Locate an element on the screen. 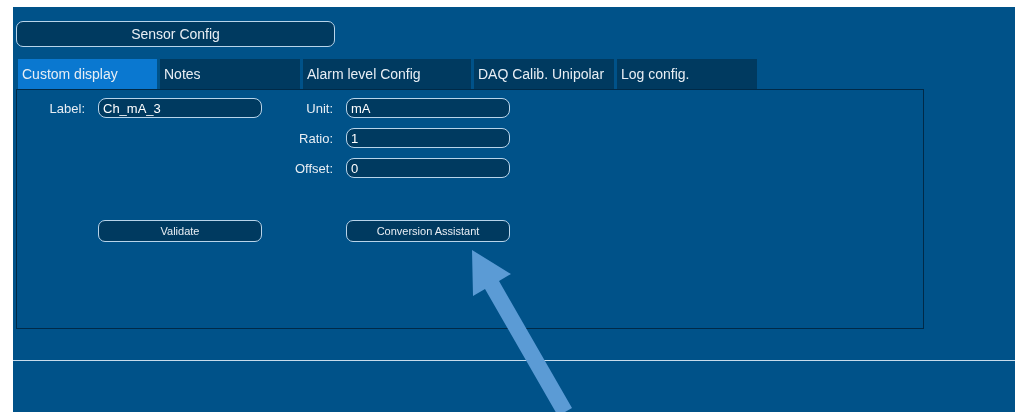  conversion-assistant-button: Conversion Assistant is located at coordinates (428, 231).